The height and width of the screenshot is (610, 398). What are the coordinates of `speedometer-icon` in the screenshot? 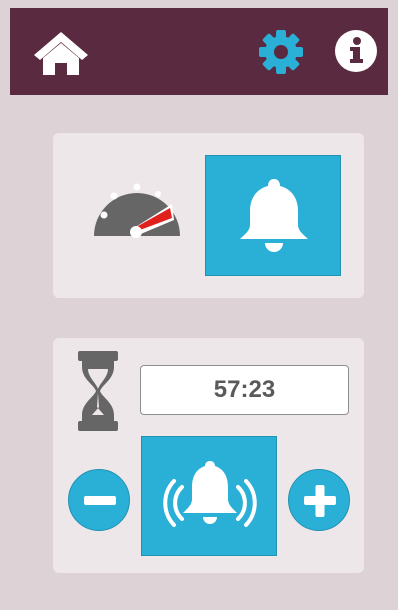 It's located at (137, 210).